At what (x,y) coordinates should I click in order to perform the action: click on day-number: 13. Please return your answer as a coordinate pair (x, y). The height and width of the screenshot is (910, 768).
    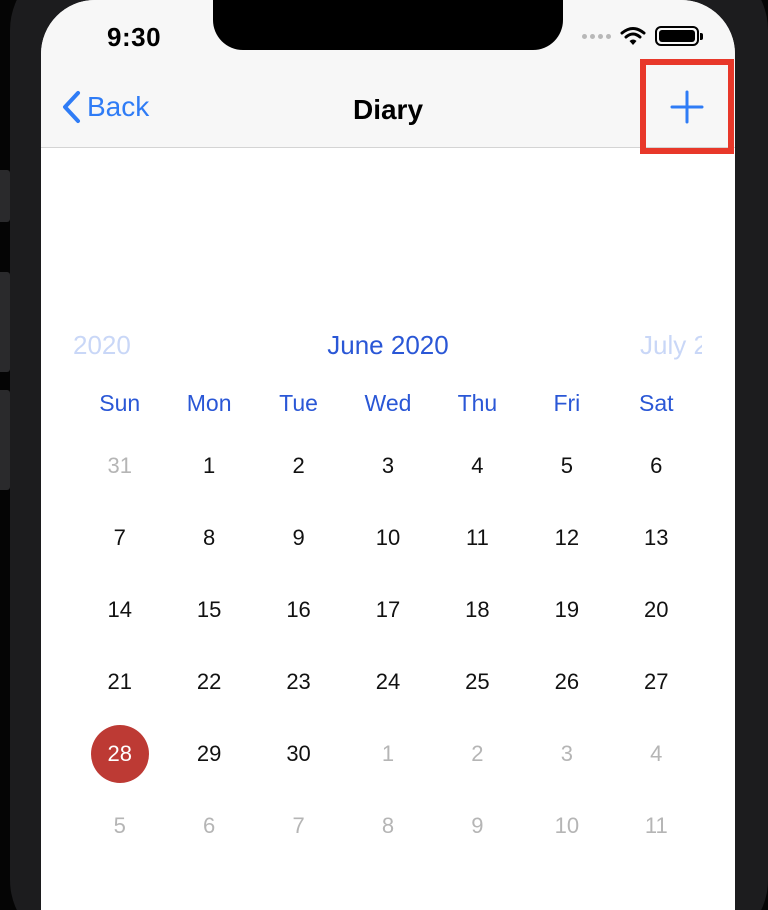
    Looking at the image, I should click on (656, 537).